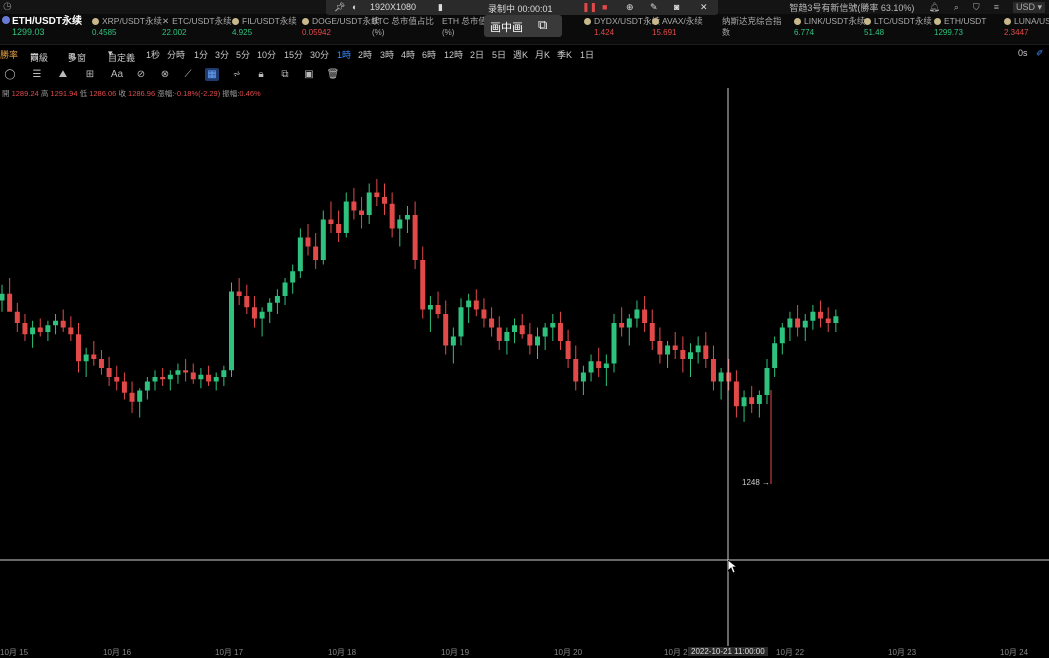  What do you see at coordinates (212, 74) in the screenshot?
I see `chart-type-icon: ▦` at bounding box center [212, 74].